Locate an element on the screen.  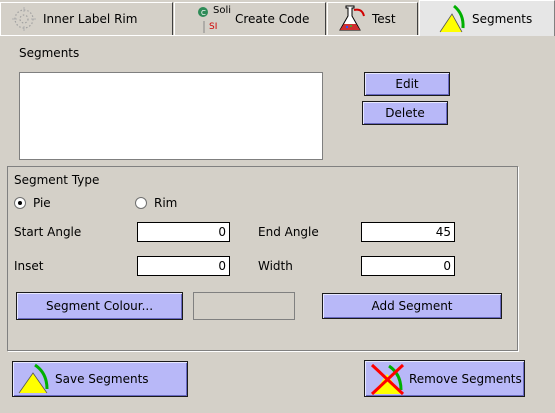
tab-divider is located at coordinates (209, 35).